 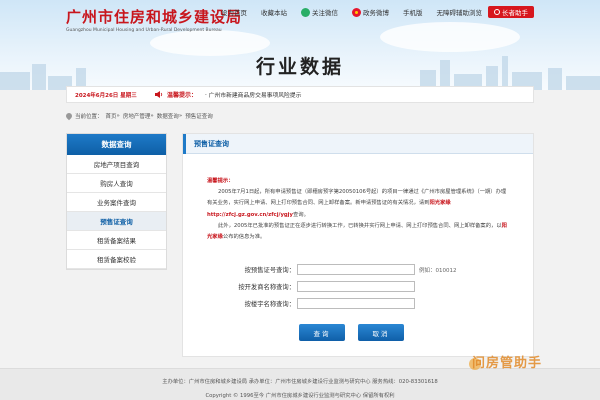 What do you see at coordinates (220, 181) in the screenshot?
I see `tips-title: 温馨提示：` at bounding box center [220, 181].